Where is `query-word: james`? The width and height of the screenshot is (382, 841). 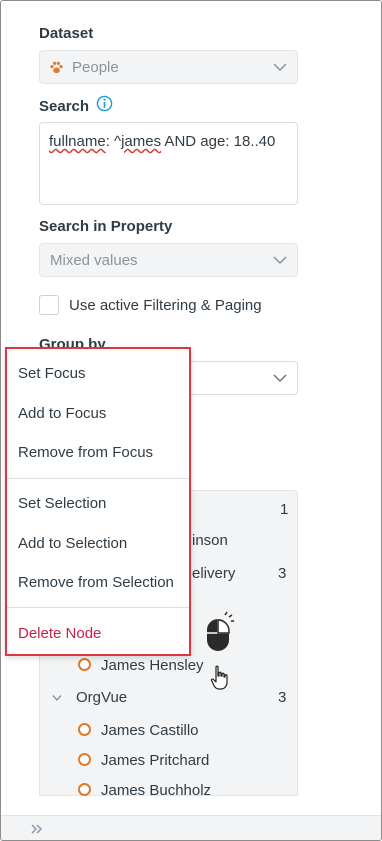
query-word: james is located at coordinates (141, 141).